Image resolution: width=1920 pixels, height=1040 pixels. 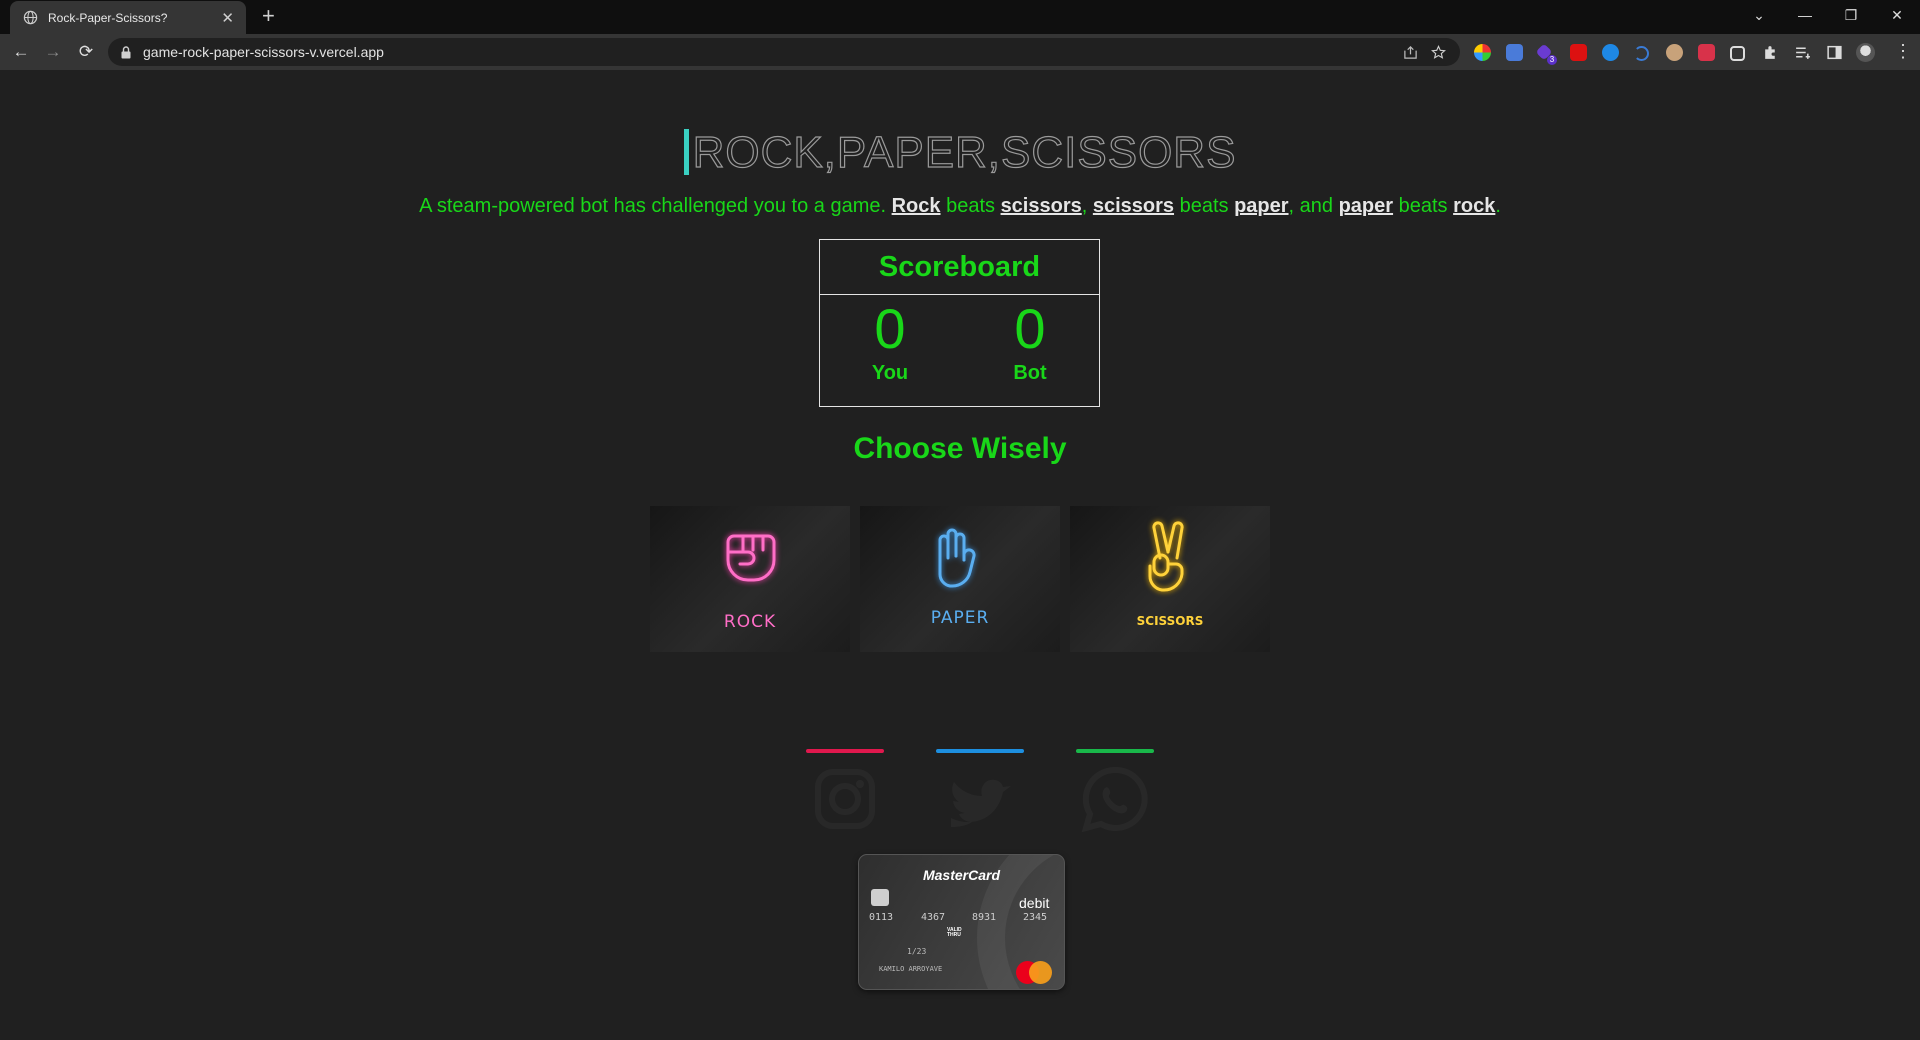 I want to click on title-wrap: ROCK,PAPER,SCISSORS, so click(x=960, y=152).